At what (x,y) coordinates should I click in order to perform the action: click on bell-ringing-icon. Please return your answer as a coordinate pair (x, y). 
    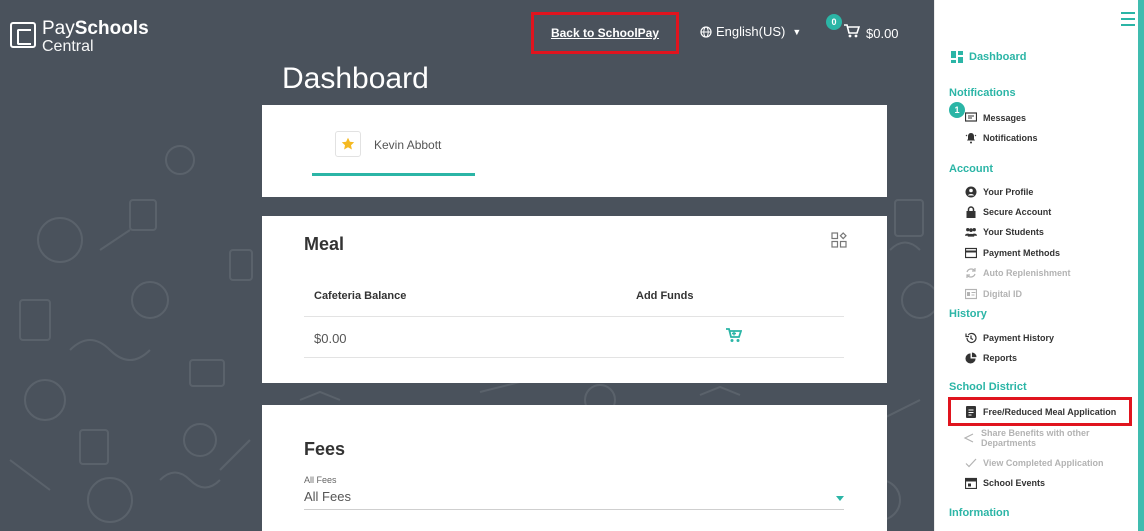
    Looking at the image, I should click on (971, 138).